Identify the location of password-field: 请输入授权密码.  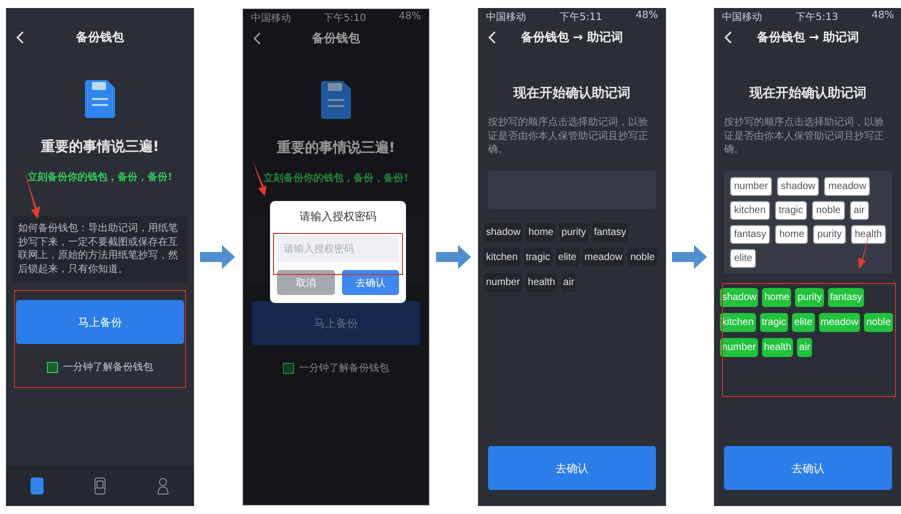
(338, 249).